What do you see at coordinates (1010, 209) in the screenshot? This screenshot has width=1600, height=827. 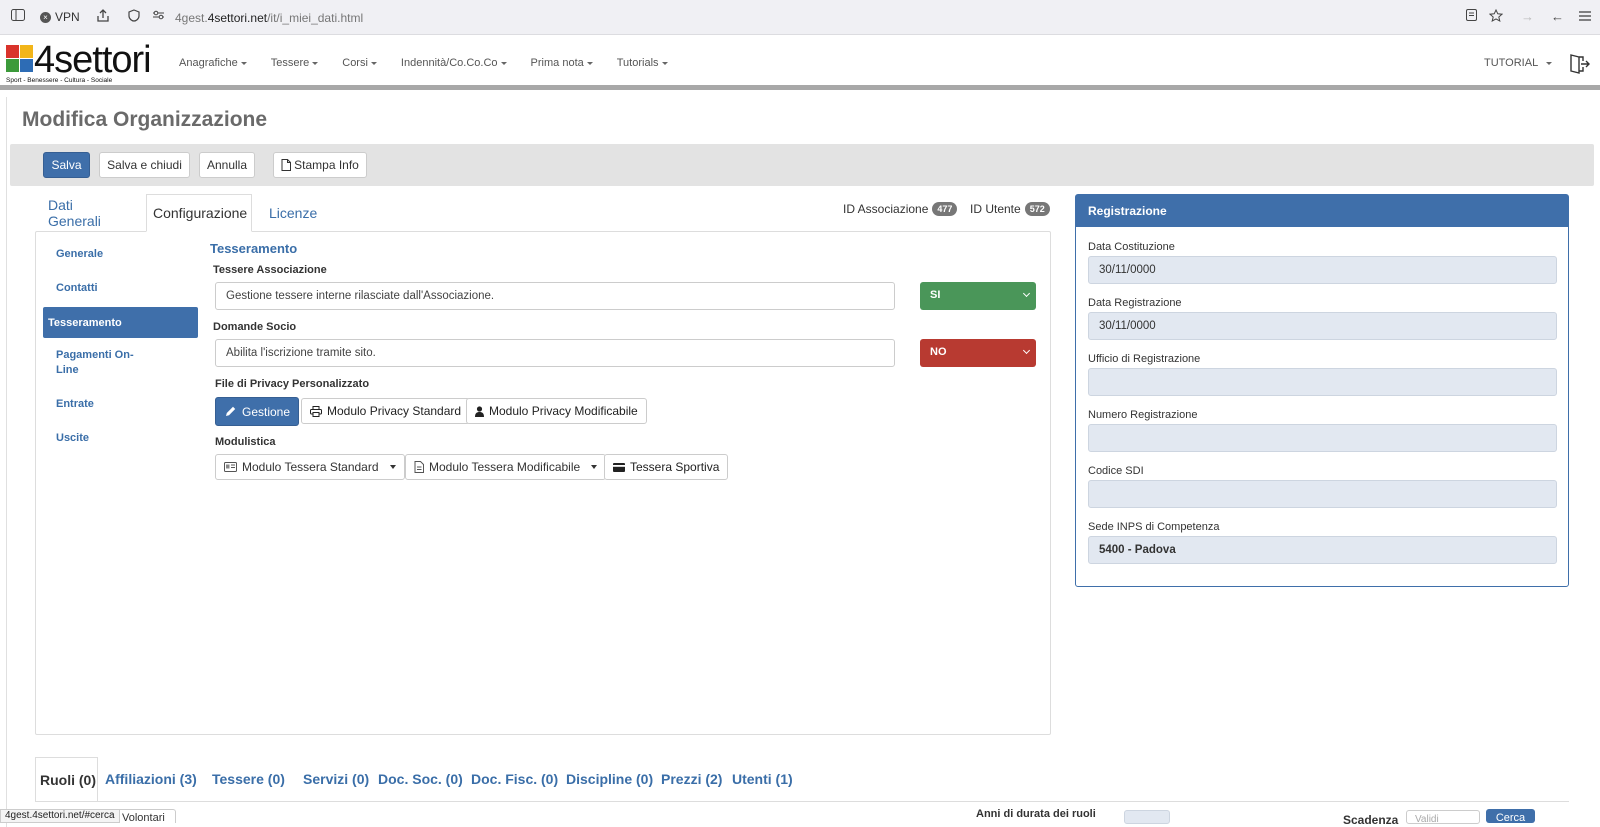 I see `id-utente: ID Utente 572` at bounding box center [1010, 209].